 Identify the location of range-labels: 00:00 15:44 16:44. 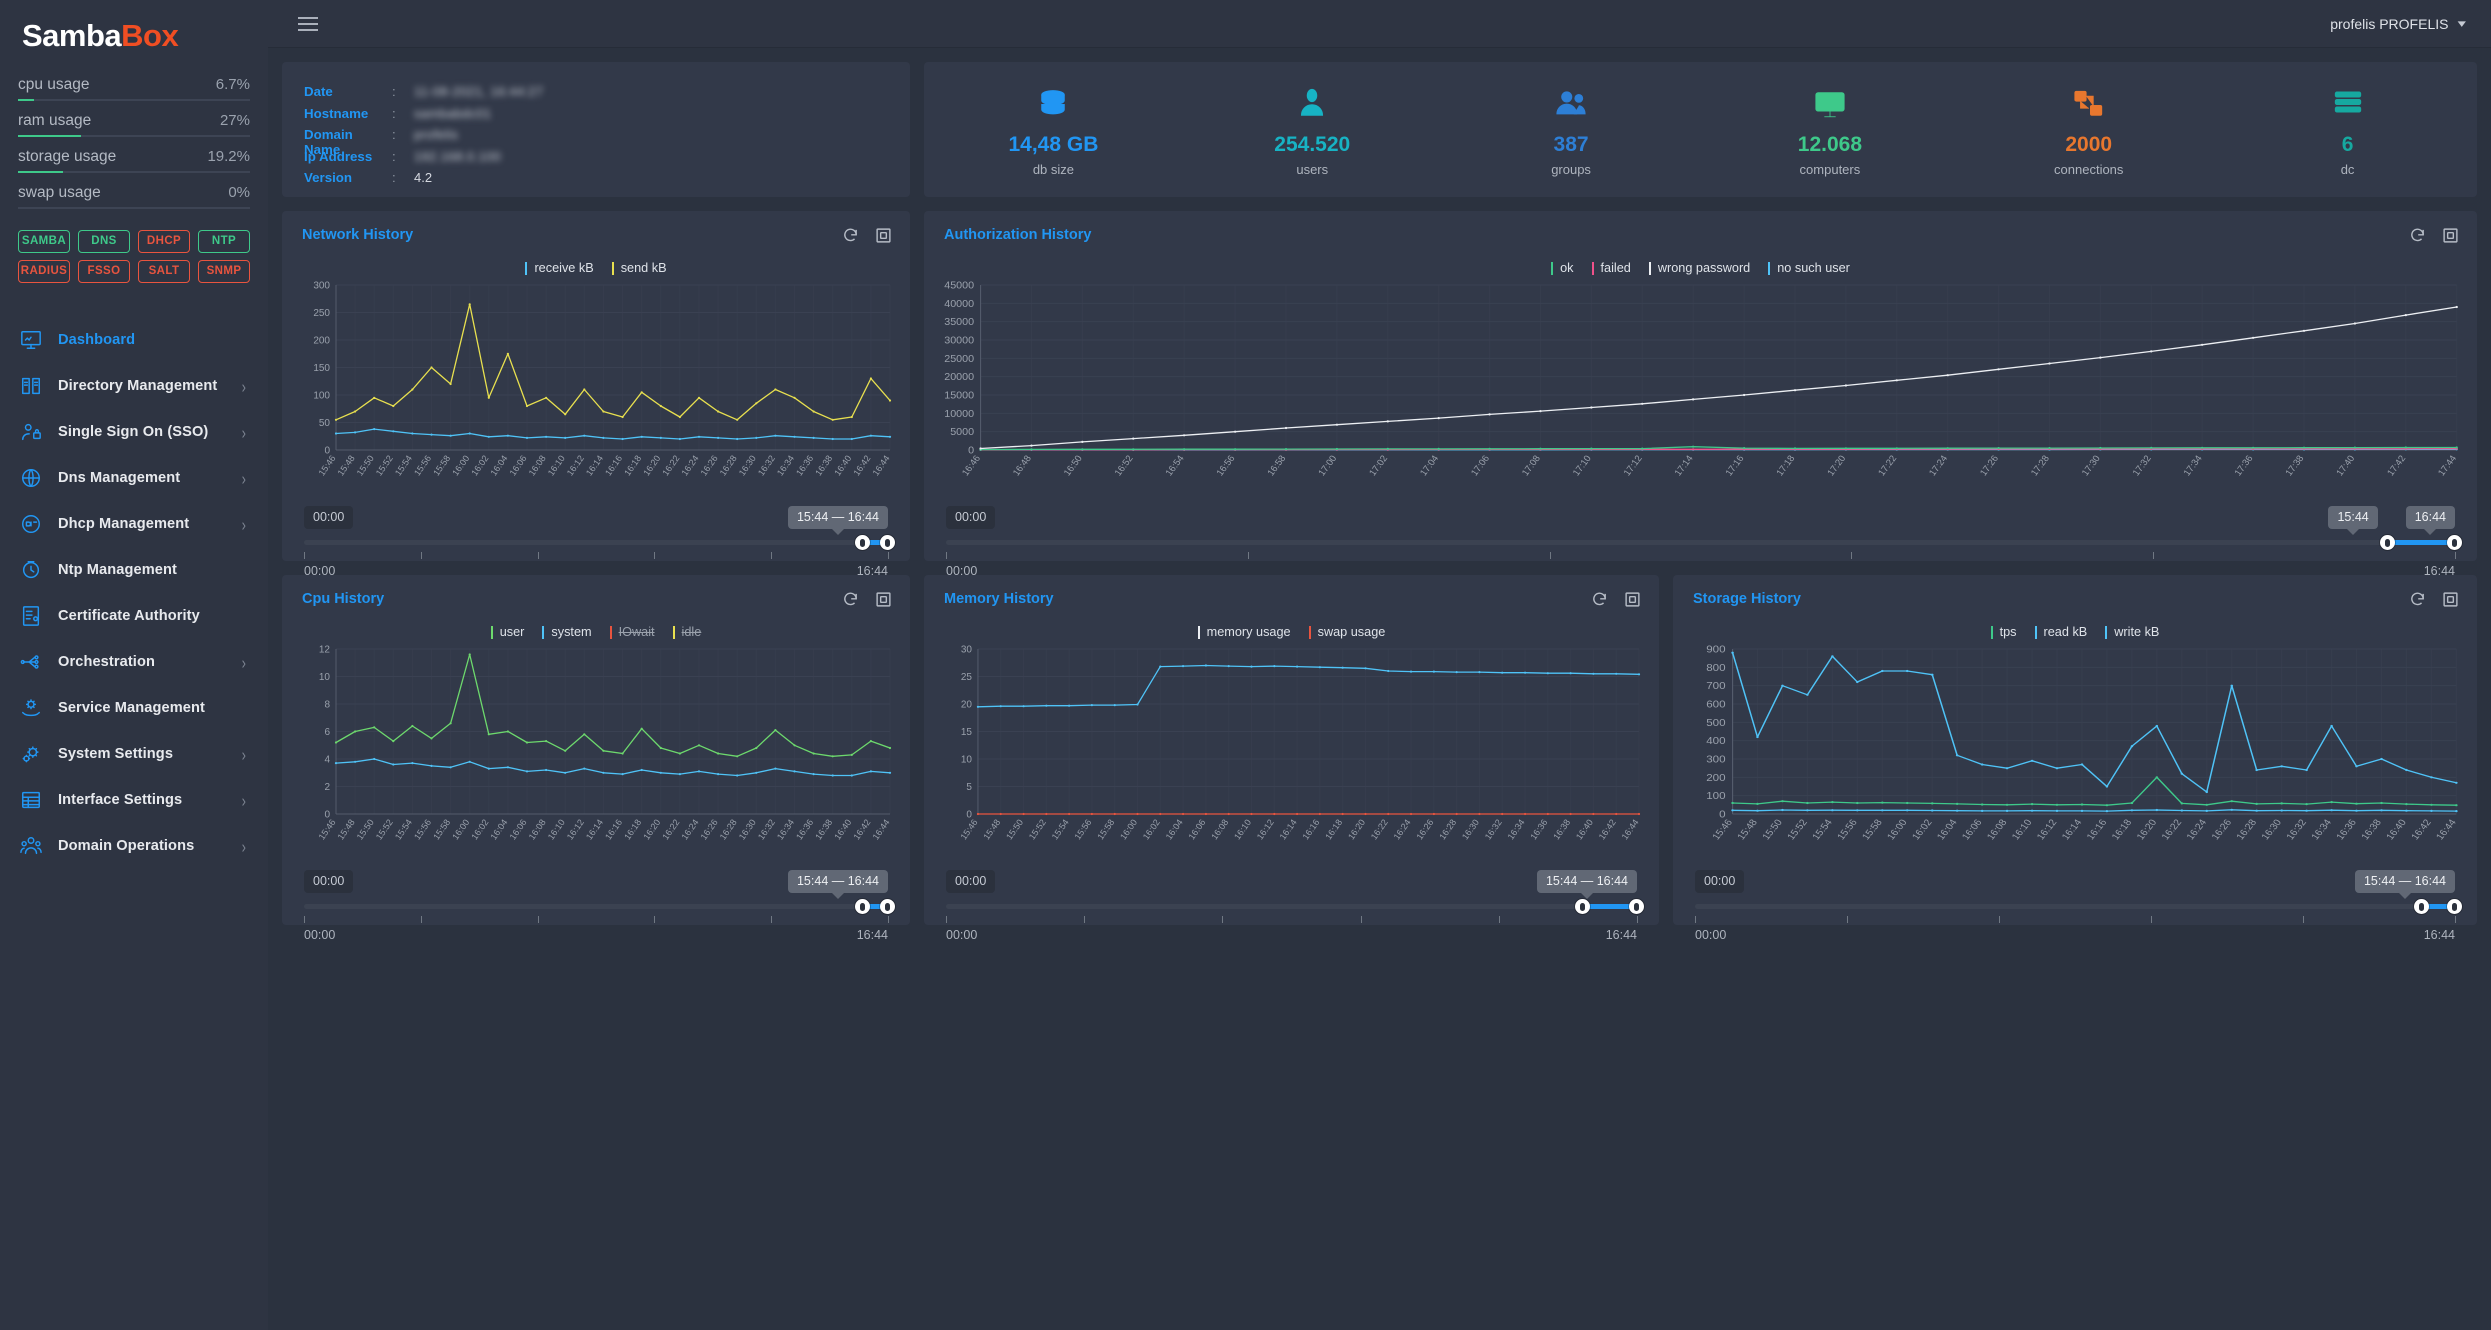
(1700, 520).